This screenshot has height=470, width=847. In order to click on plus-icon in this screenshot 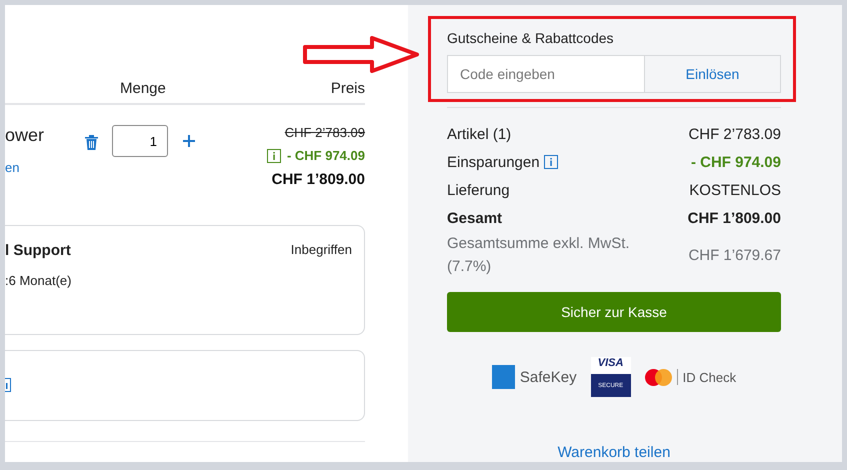, I will do `click(189, 141)`.